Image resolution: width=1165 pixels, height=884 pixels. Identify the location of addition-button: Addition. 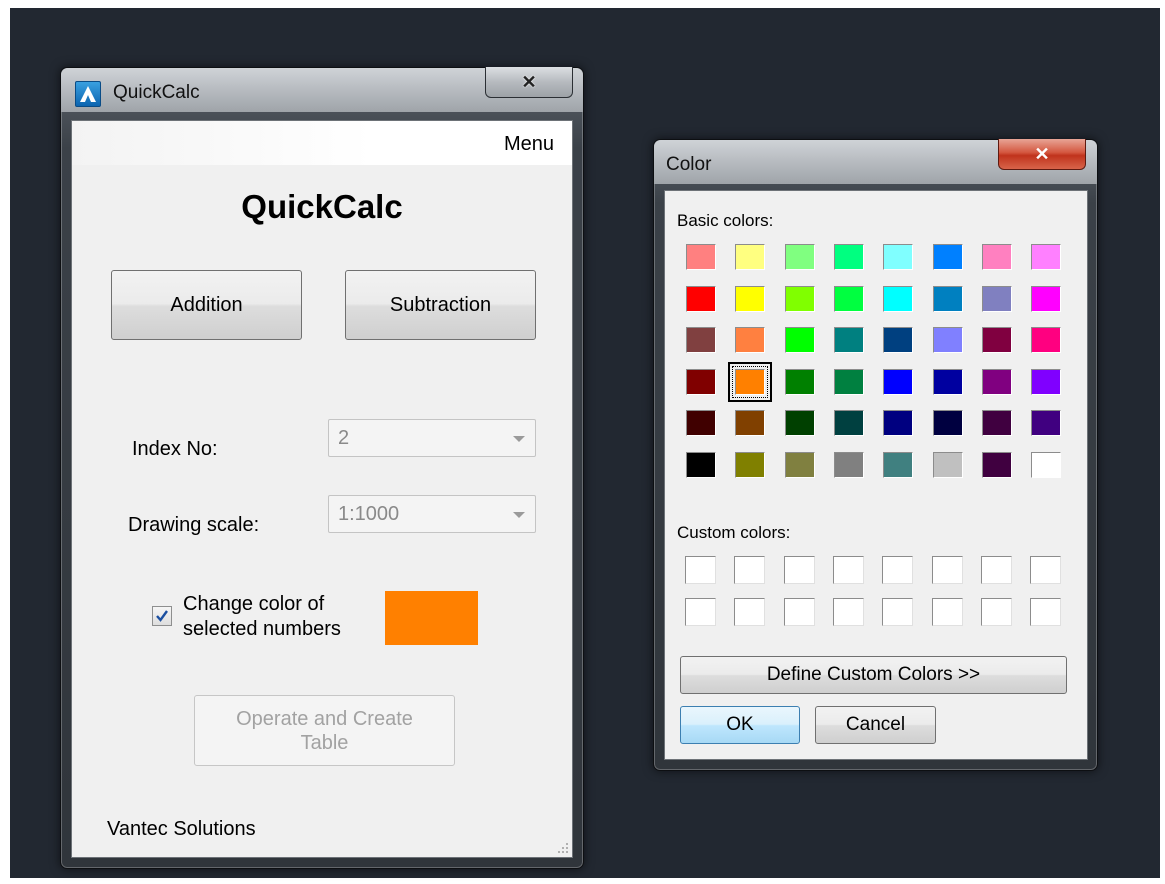
(206, 305).